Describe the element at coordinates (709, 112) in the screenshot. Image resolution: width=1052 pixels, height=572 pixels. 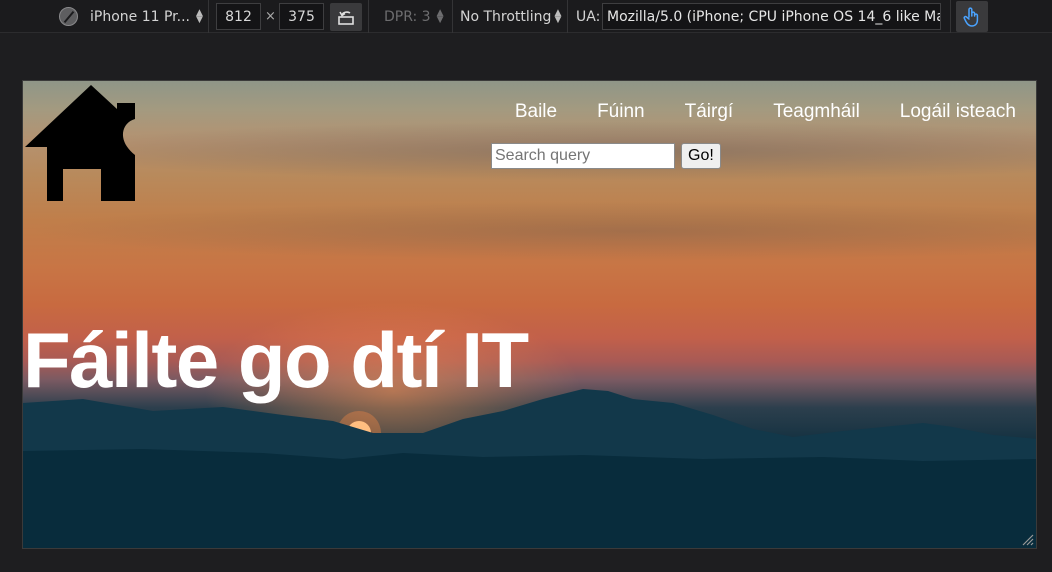
I see `nav-link-tairgi: Táirgí` at that location.